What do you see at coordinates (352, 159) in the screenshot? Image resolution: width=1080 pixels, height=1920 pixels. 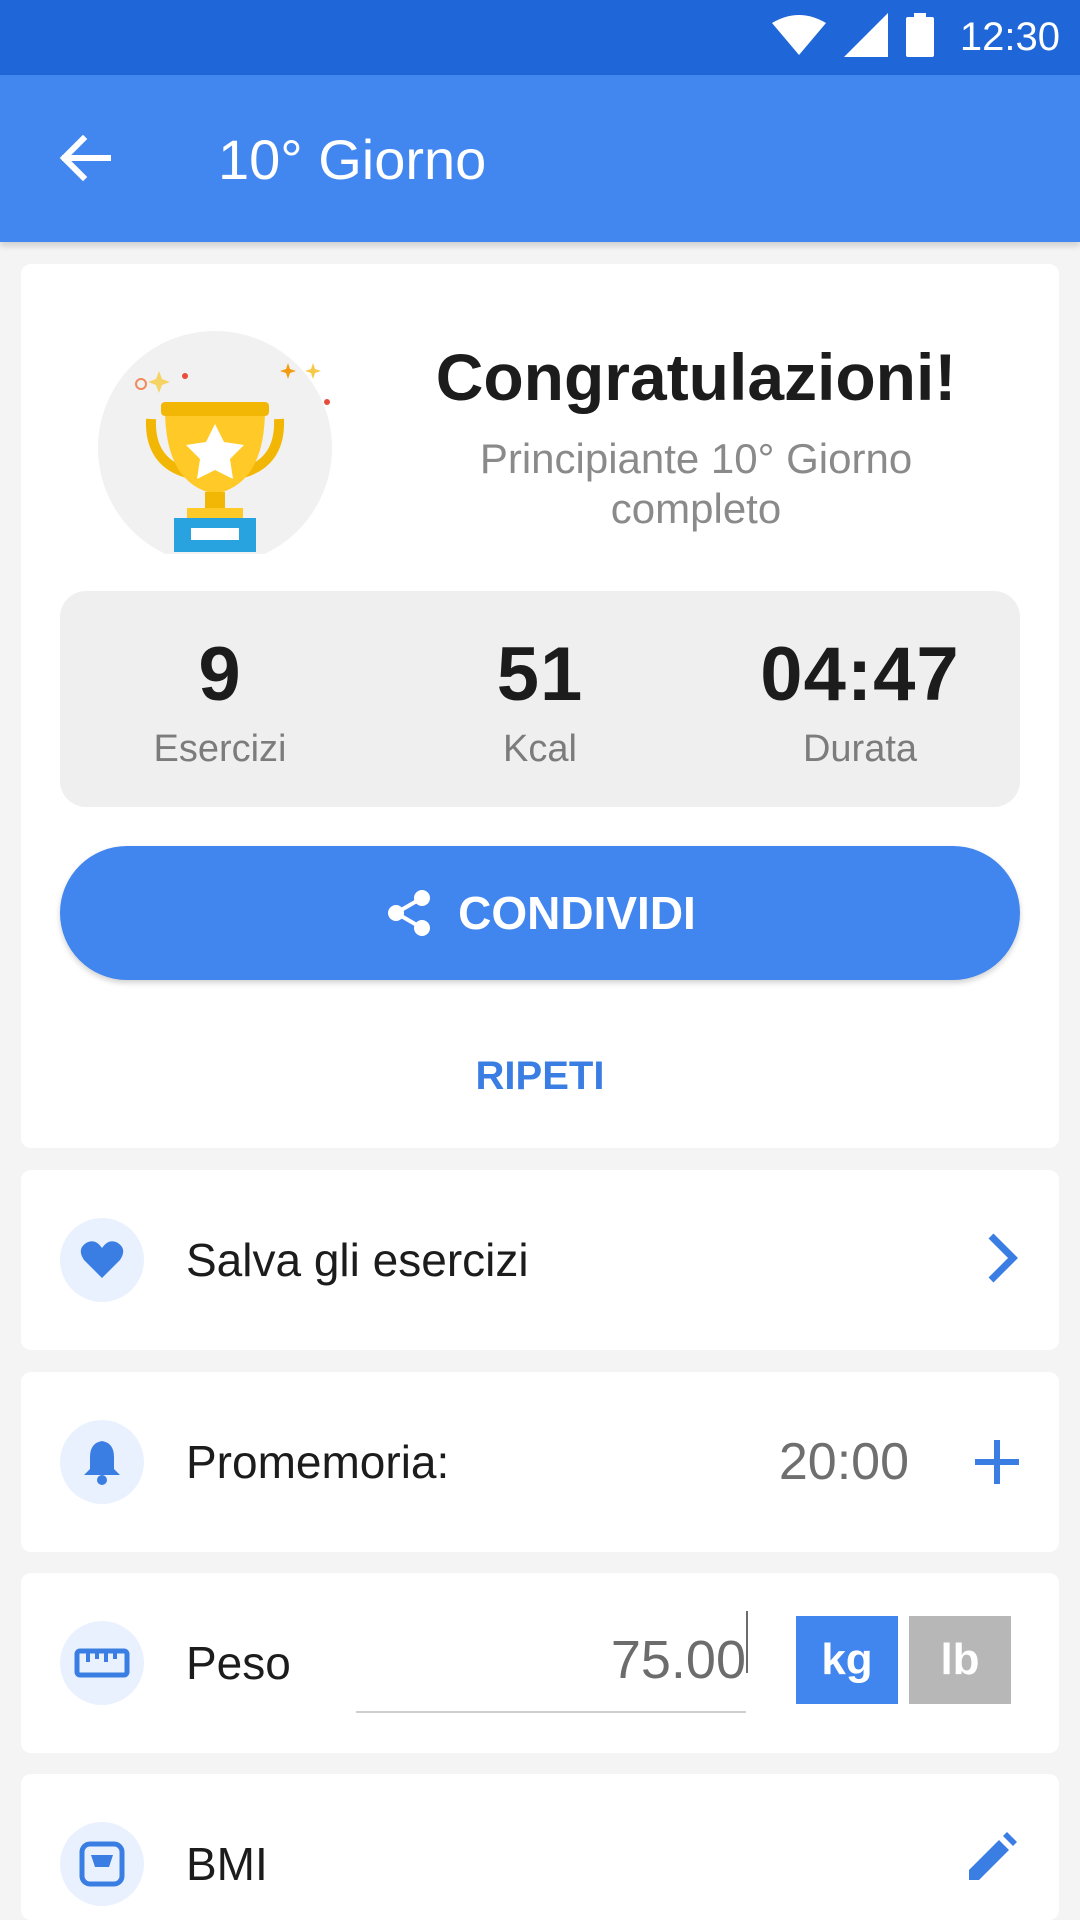 I see `page-title: 10° Giorno` at bounding box center [352, 159].